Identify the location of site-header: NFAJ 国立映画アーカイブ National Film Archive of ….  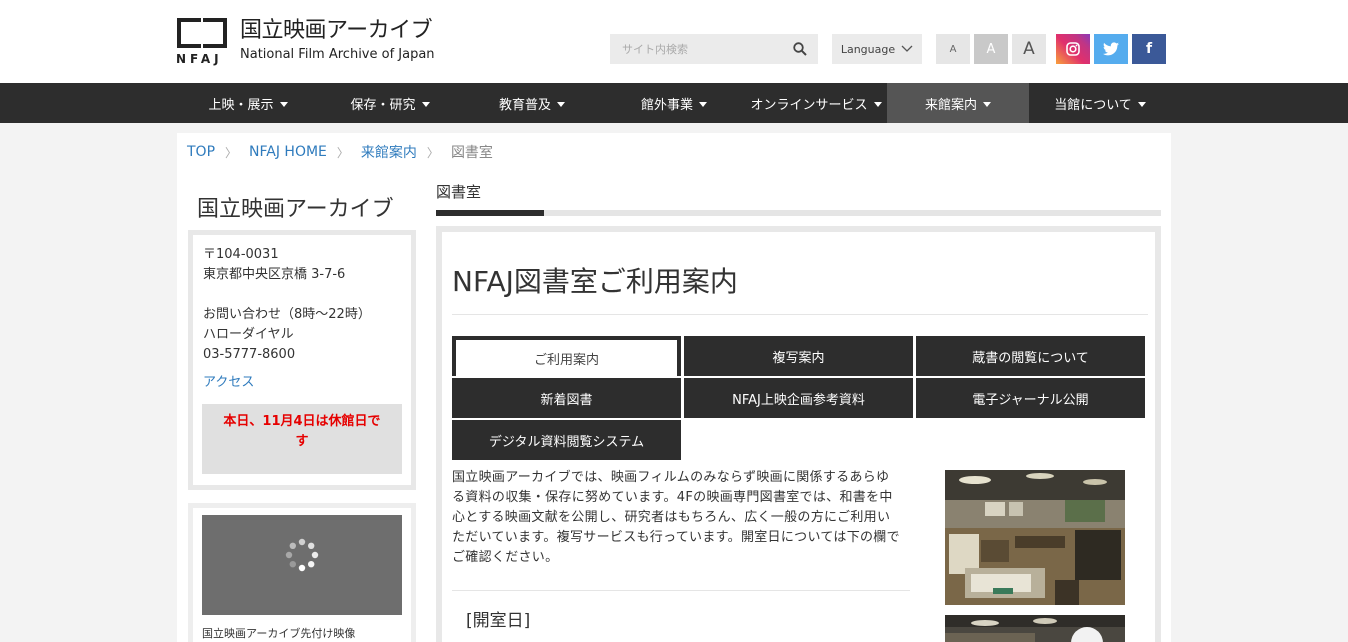
(674, 41).